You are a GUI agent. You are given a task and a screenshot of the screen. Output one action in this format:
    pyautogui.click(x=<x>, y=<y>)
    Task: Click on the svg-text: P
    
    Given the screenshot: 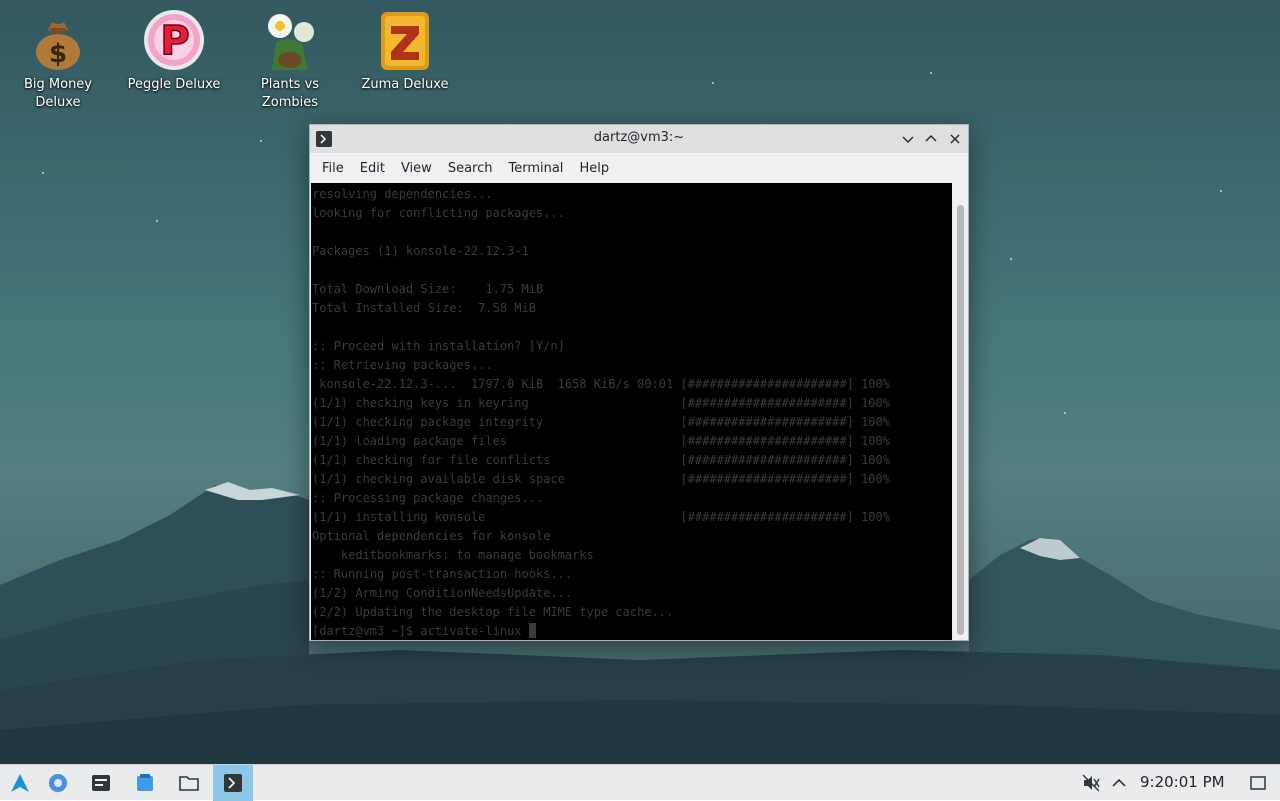 What is the action you would take?
    pyautogui.click(x=174, y=41)
    